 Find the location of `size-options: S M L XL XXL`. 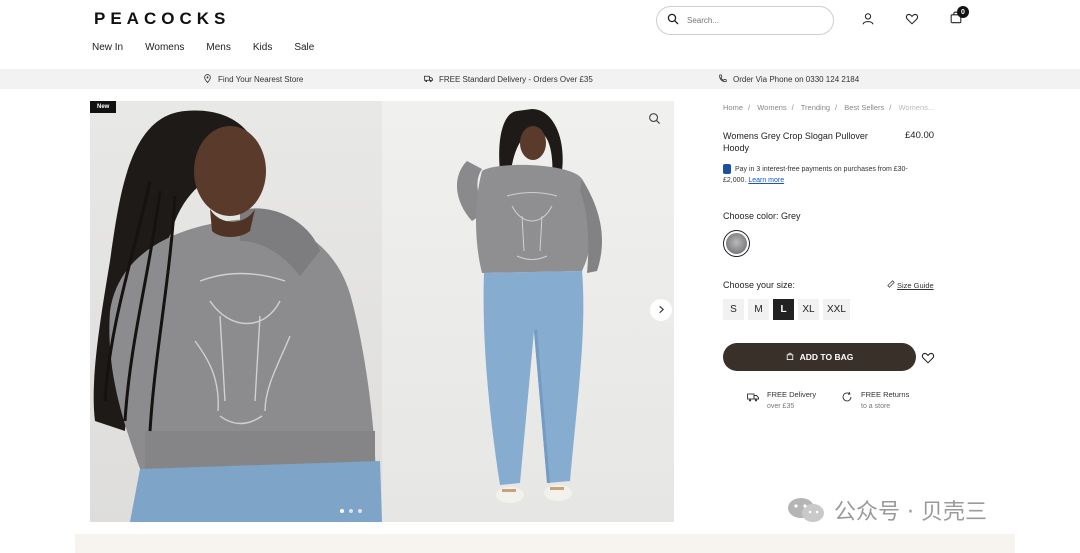

size-options: S M L XL XXL is located at coordinates (786, 309).